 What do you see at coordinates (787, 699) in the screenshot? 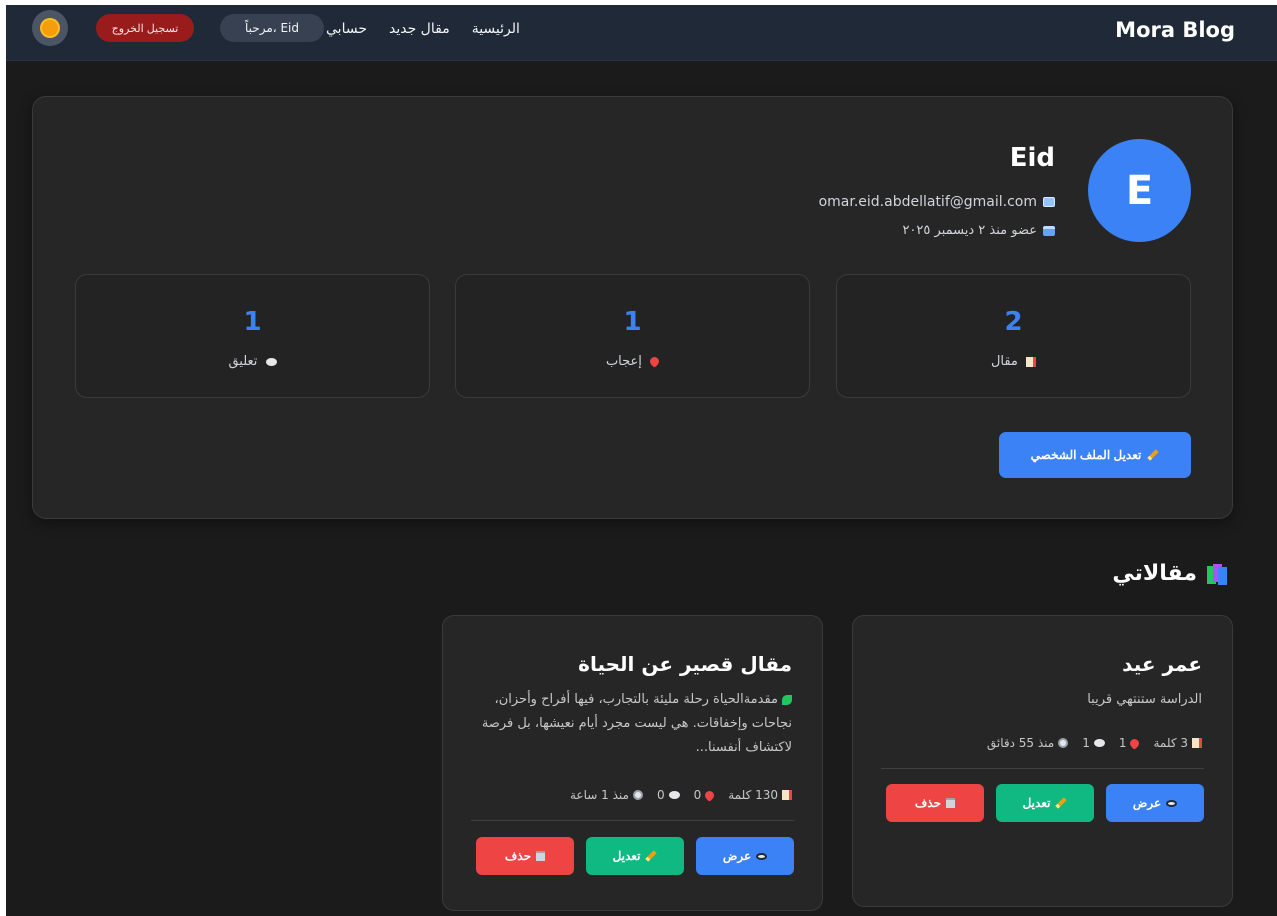
I see `seedling-icon` at bounding box center [787, 699].